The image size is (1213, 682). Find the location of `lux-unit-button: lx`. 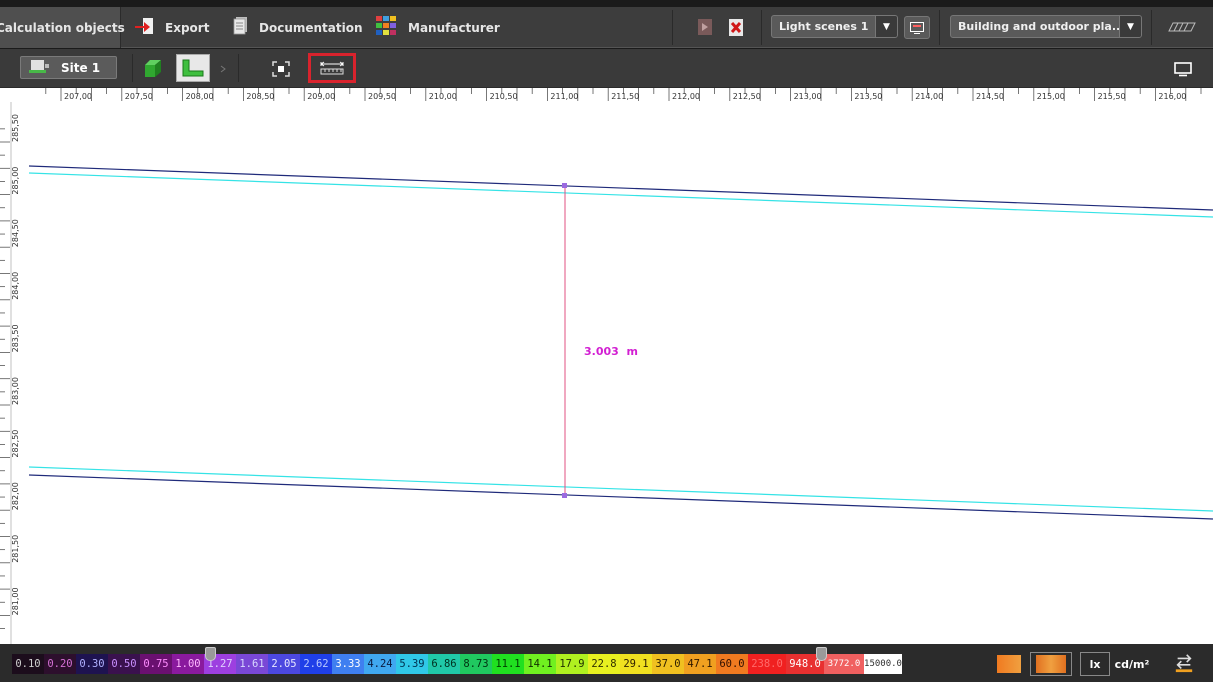

lux-unit-button: lx is located at coordinates (1095, 664).